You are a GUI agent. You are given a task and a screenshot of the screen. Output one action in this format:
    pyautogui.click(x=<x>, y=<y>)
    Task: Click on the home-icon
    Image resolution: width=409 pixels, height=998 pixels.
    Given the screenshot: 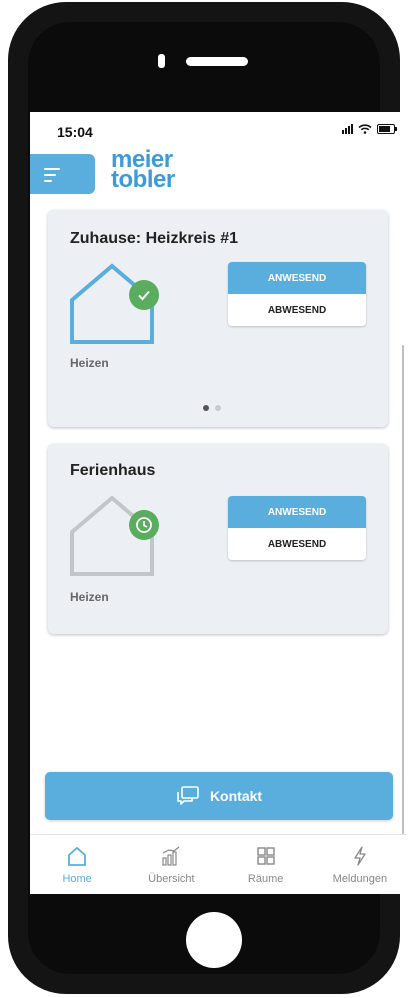 What is the action you would take?
    pyautogui.click(x=77, y=856)
    